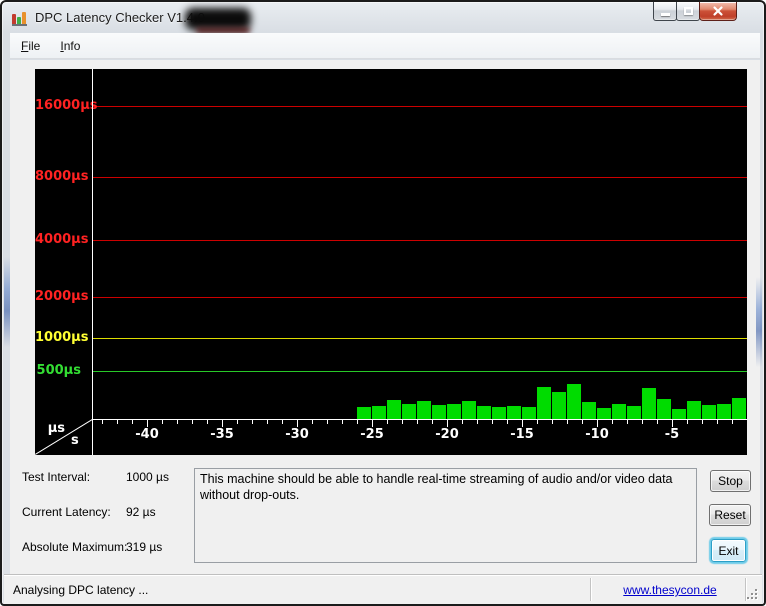 This screenshot has height=606, width=766. Describe the element at coordinates (92, 262) in the screenshot. I see `y-axis-line` at that location.